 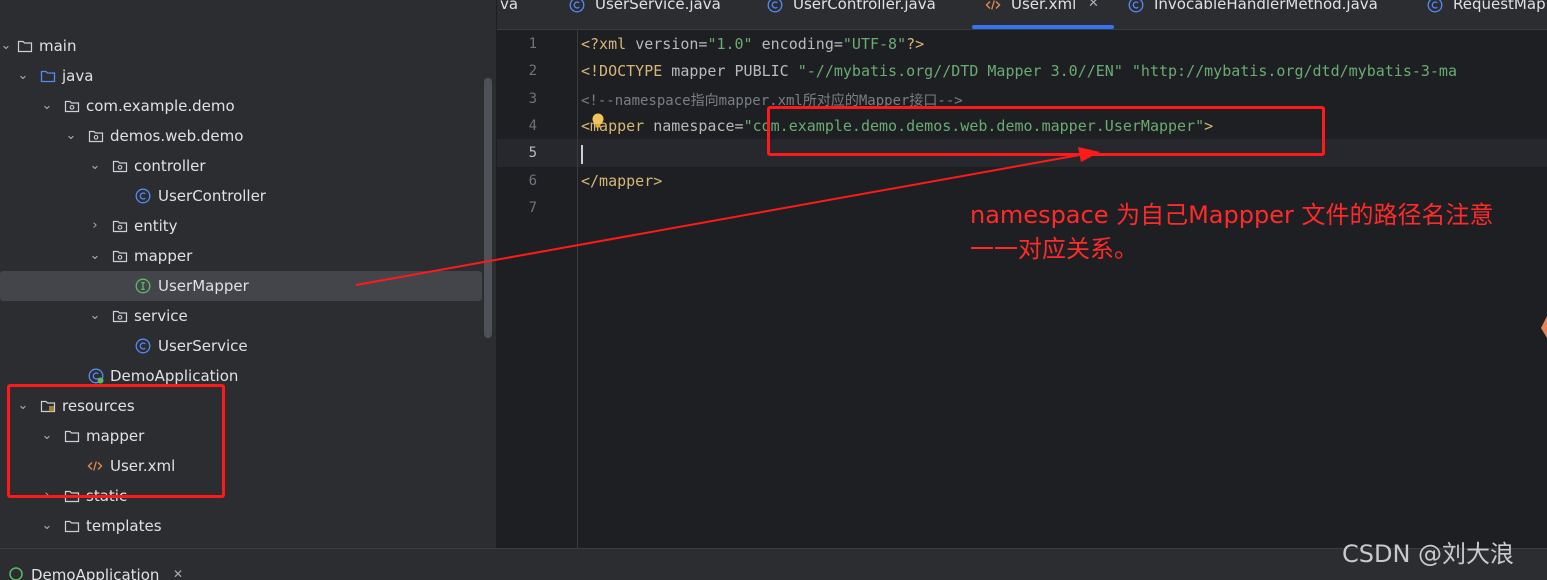 I want to click on annotation-text: namespace 为自己Mappper 文件的路径名注意, so click(x=1232, y=215).